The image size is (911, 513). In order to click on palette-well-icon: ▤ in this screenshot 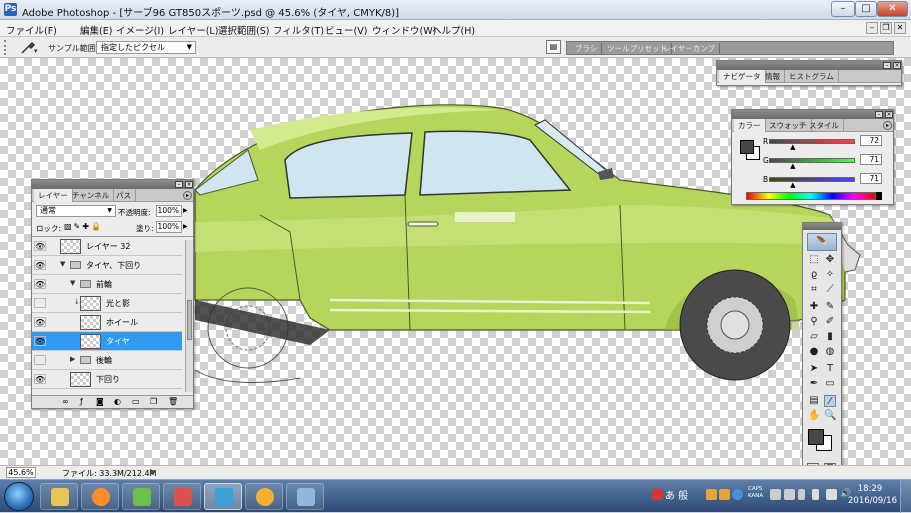, I will do `click(553, 47)`.